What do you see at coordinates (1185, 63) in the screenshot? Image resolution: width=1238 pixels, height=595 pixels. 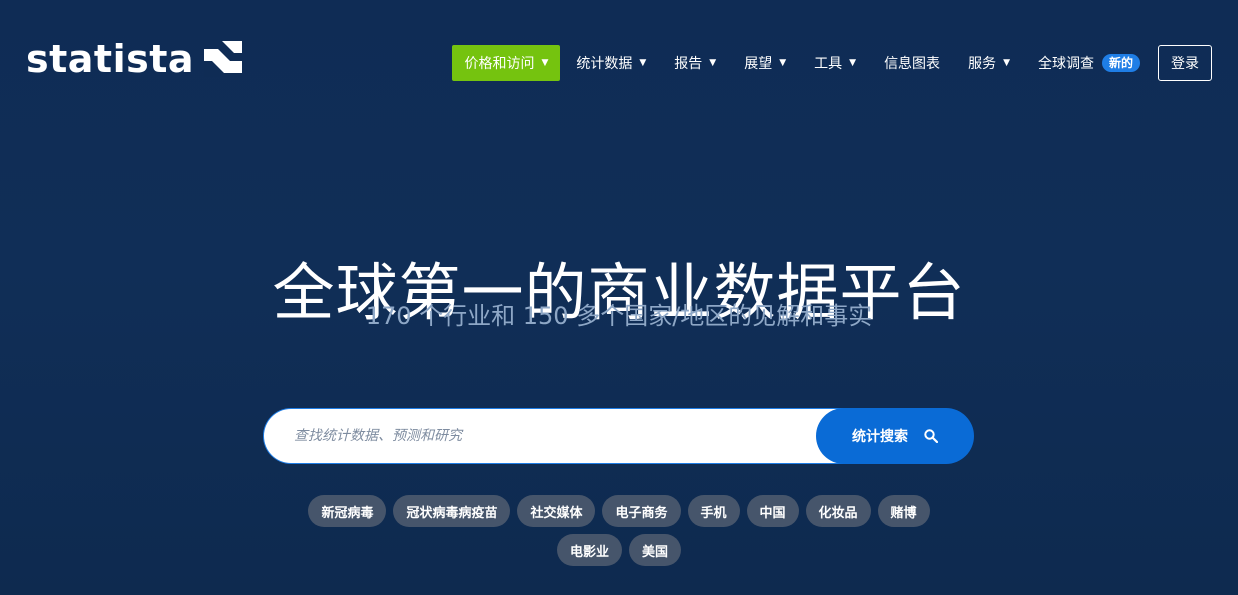 I see `login-button: 登录` at bounding box center [1185, 63].